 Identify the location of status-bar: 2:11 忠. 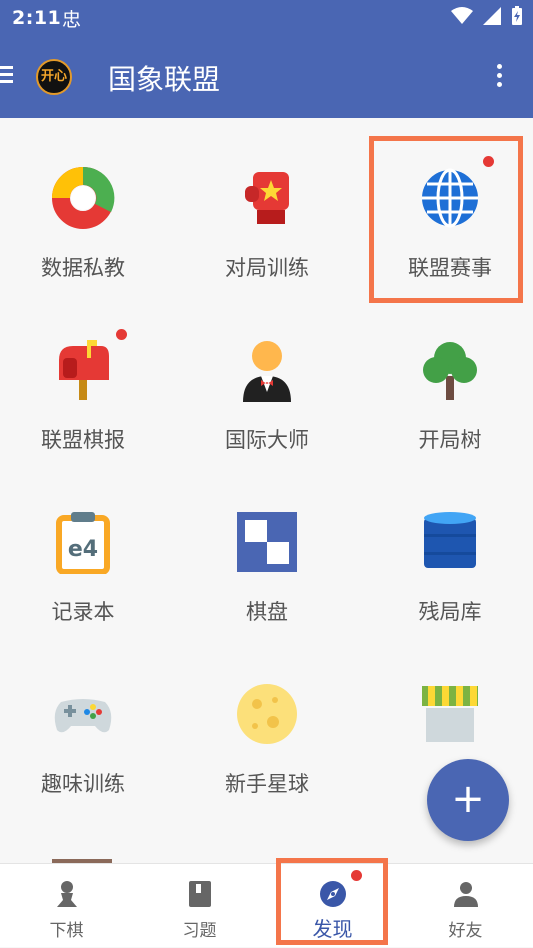
(266, 19).